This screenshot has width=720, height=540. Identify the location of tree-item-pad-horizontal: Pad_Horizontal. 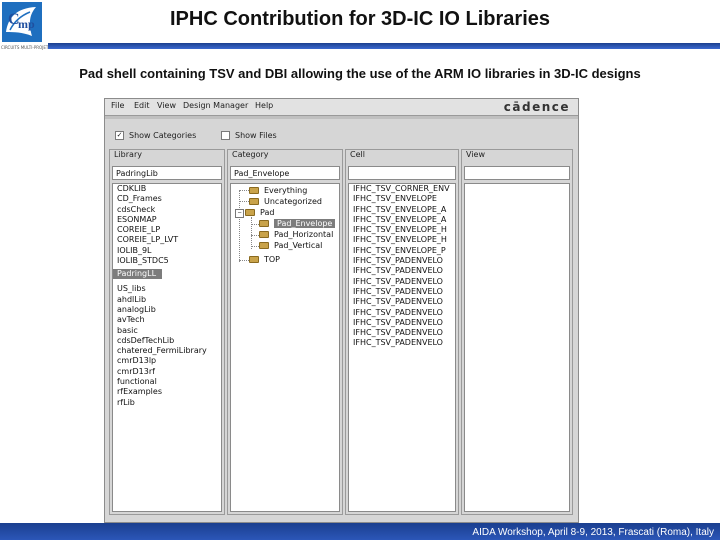
(296, 234).